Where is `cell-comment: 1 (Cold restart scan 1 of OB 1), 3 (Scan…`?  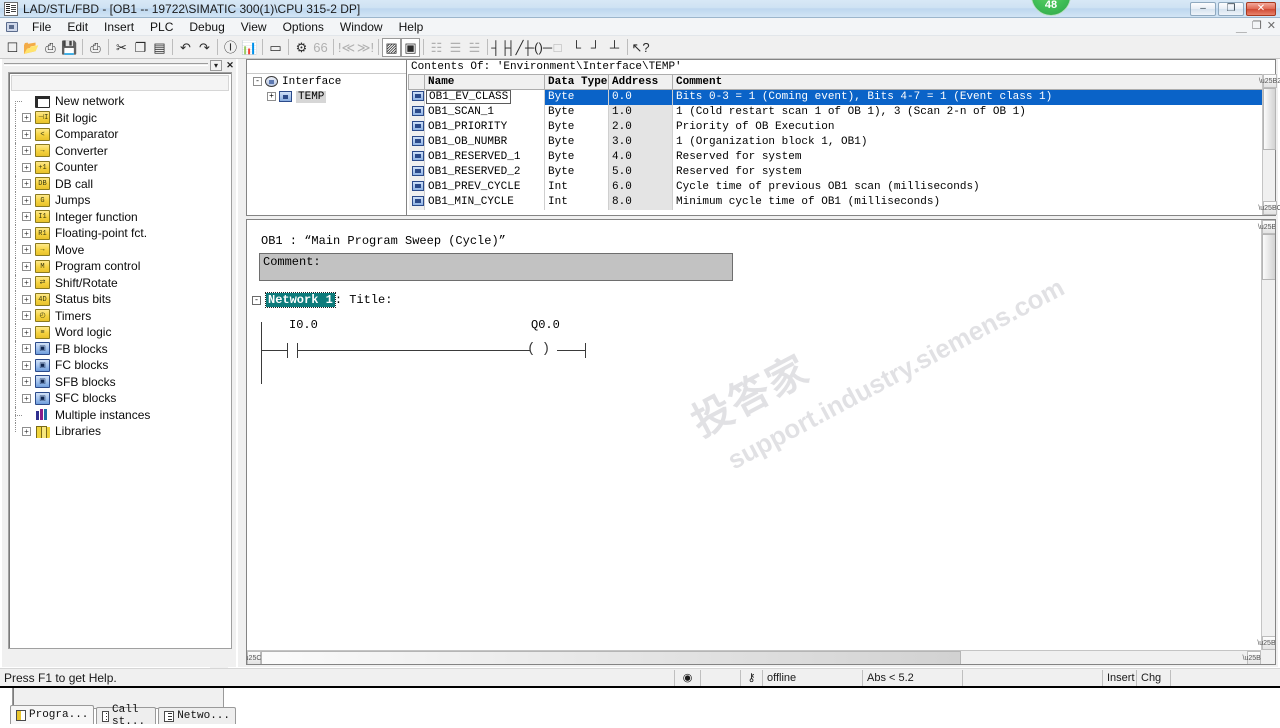 cell-comment: 1 (Cold restart scan 1 of OB 1), 3 (Scan… is located at coordinates (973, 112).